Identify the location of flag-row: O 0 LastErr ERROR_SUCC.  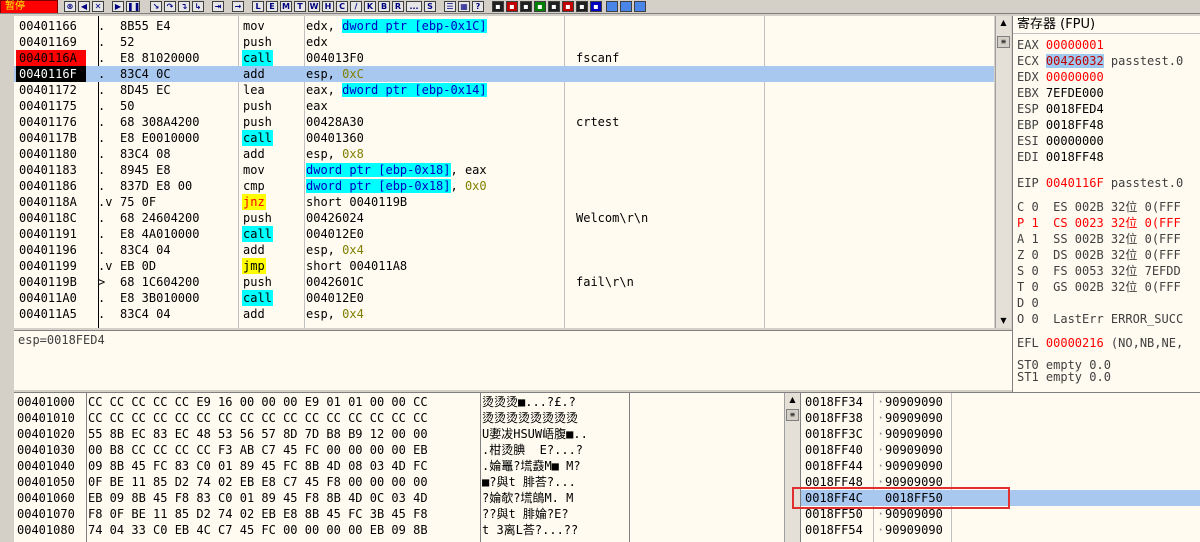
(1100, 319).